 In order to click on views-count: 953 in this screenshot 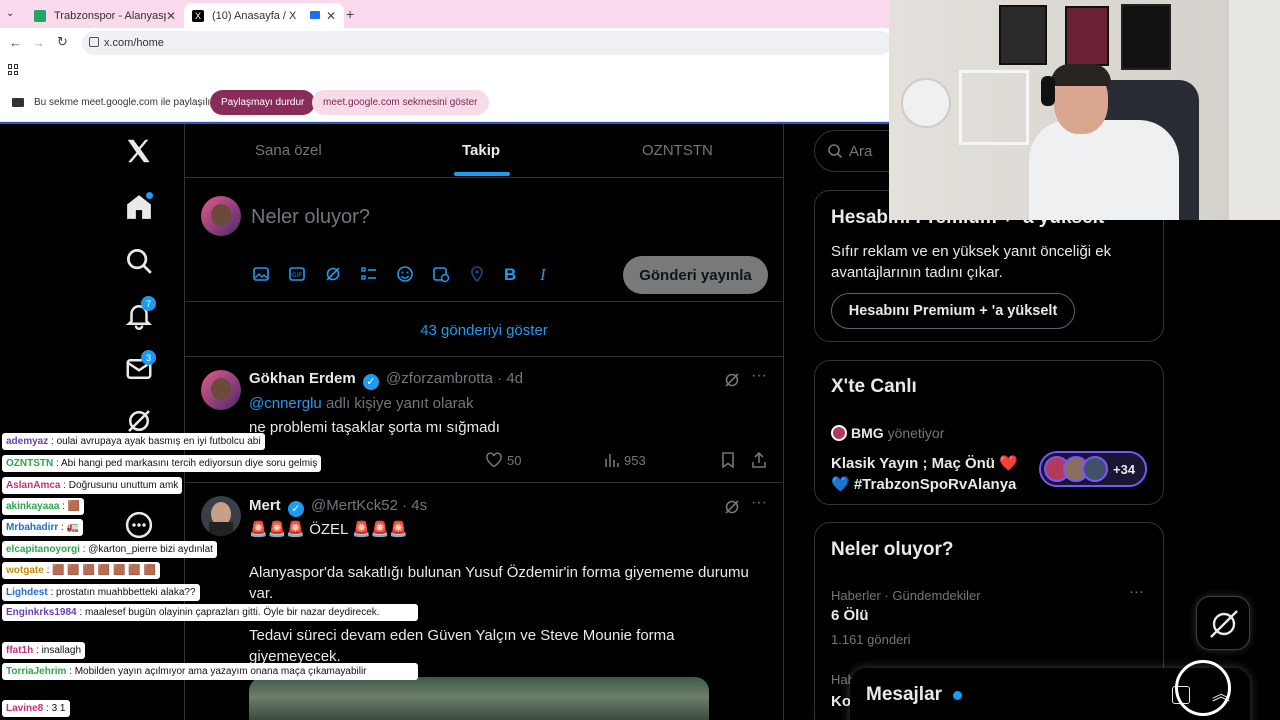, I will do `click(635, 460)`.